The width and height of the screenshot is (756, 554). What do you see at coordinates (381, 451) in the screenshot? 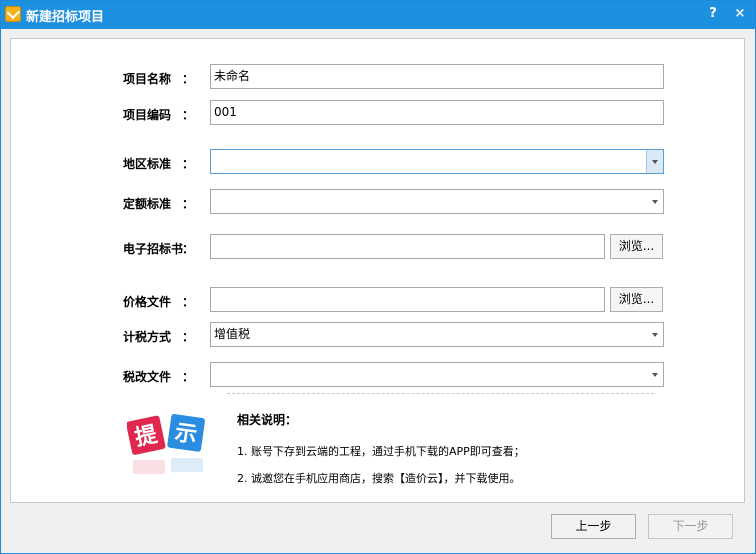
I see `tip-line-1: 1. 账号下存到云端的工程，通过手机下载的APP即可查看；` at bounding box center [381, 451].